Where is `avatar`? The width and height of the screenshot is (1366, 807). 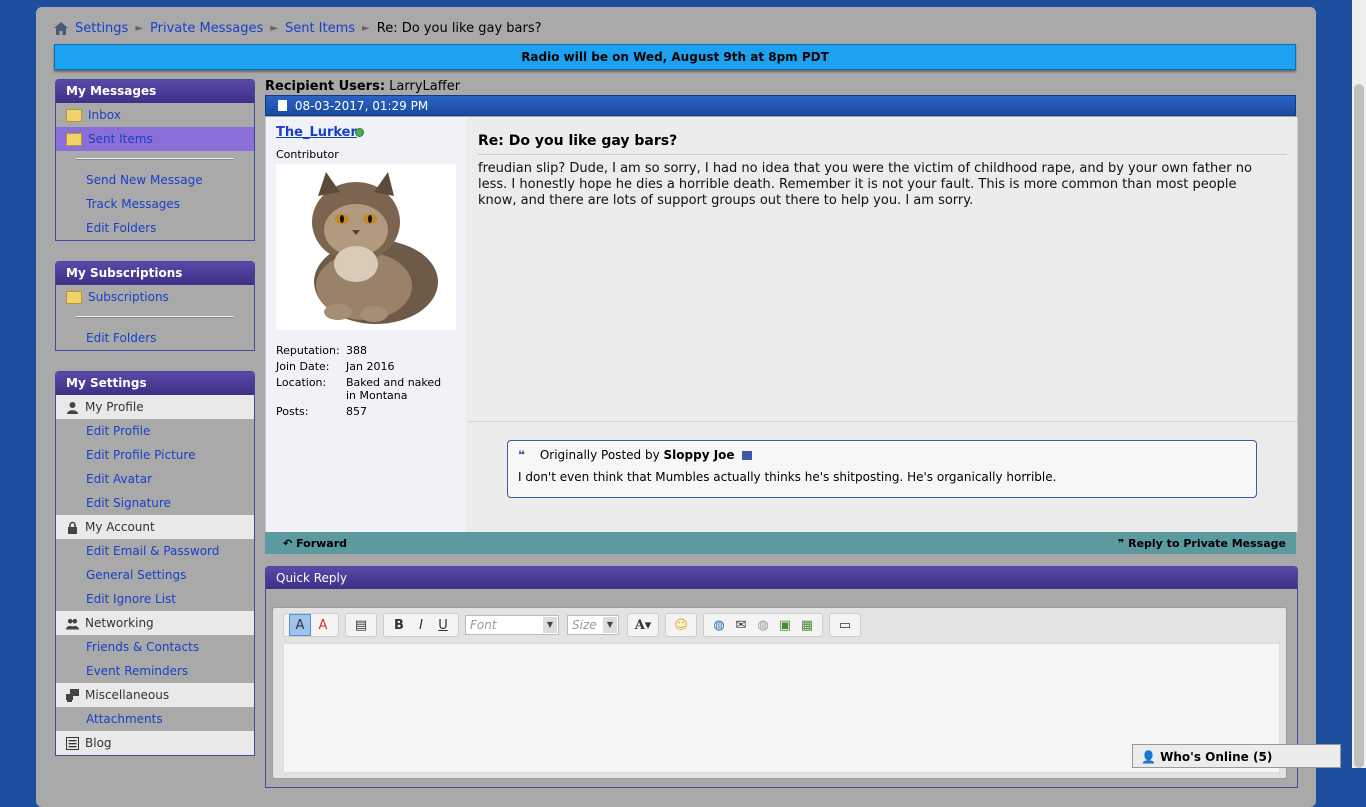 avatar is located at coordinates (366, 247).